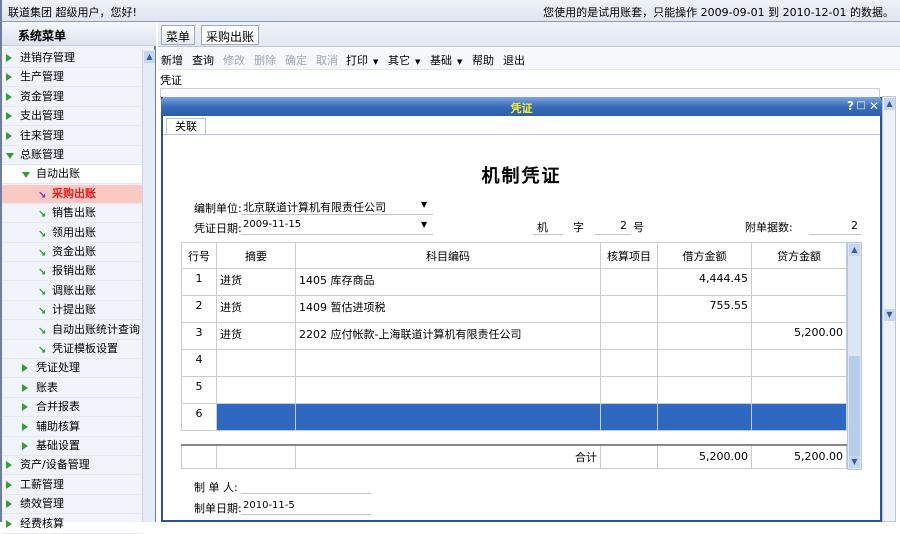  I want to click on query-button: 查询, so click(203, 60).